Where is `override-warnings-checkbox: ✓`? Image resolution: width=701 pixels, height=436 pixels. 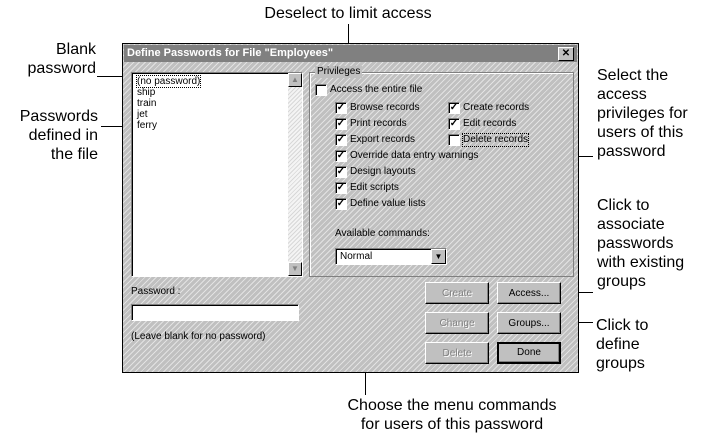
override-warnings-checkbox: ✓ is located at coordinates (341, 156).